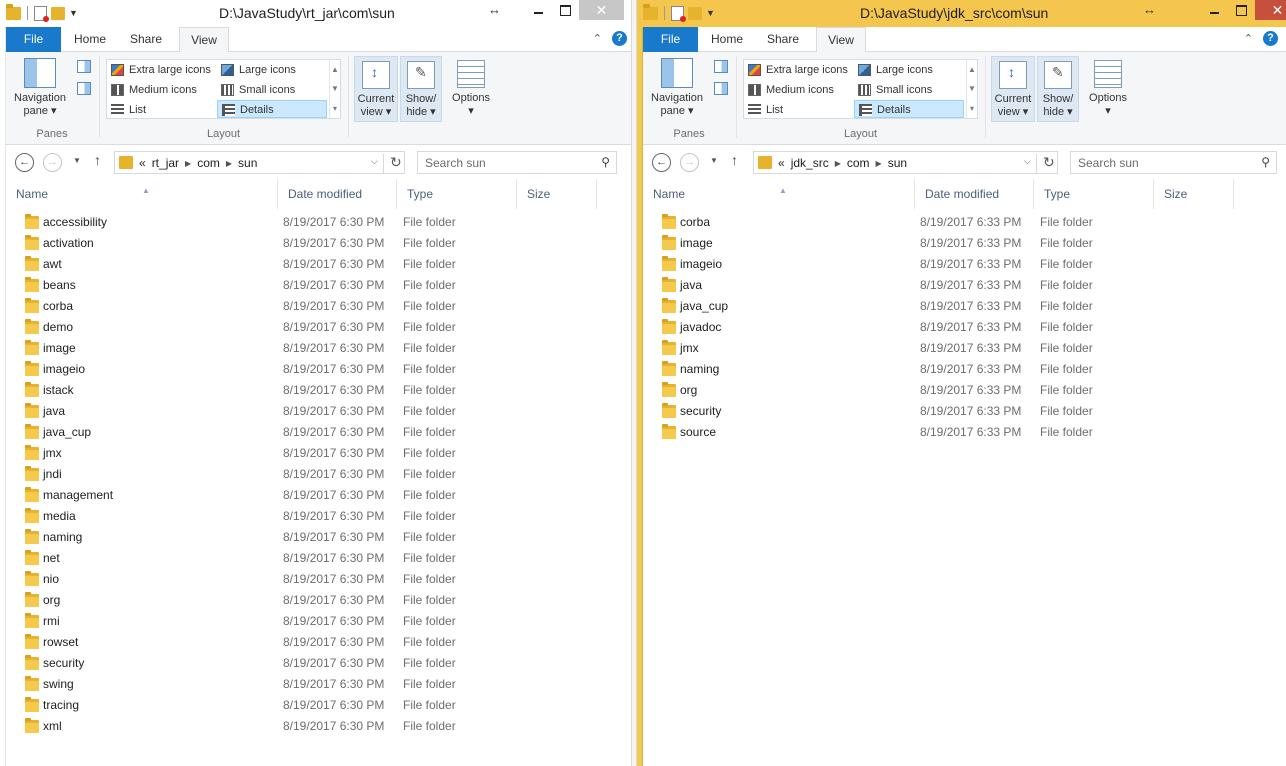  I want to click on list-item: awt 8/19/2017 6:30 PM File folder, so click(306, 264).